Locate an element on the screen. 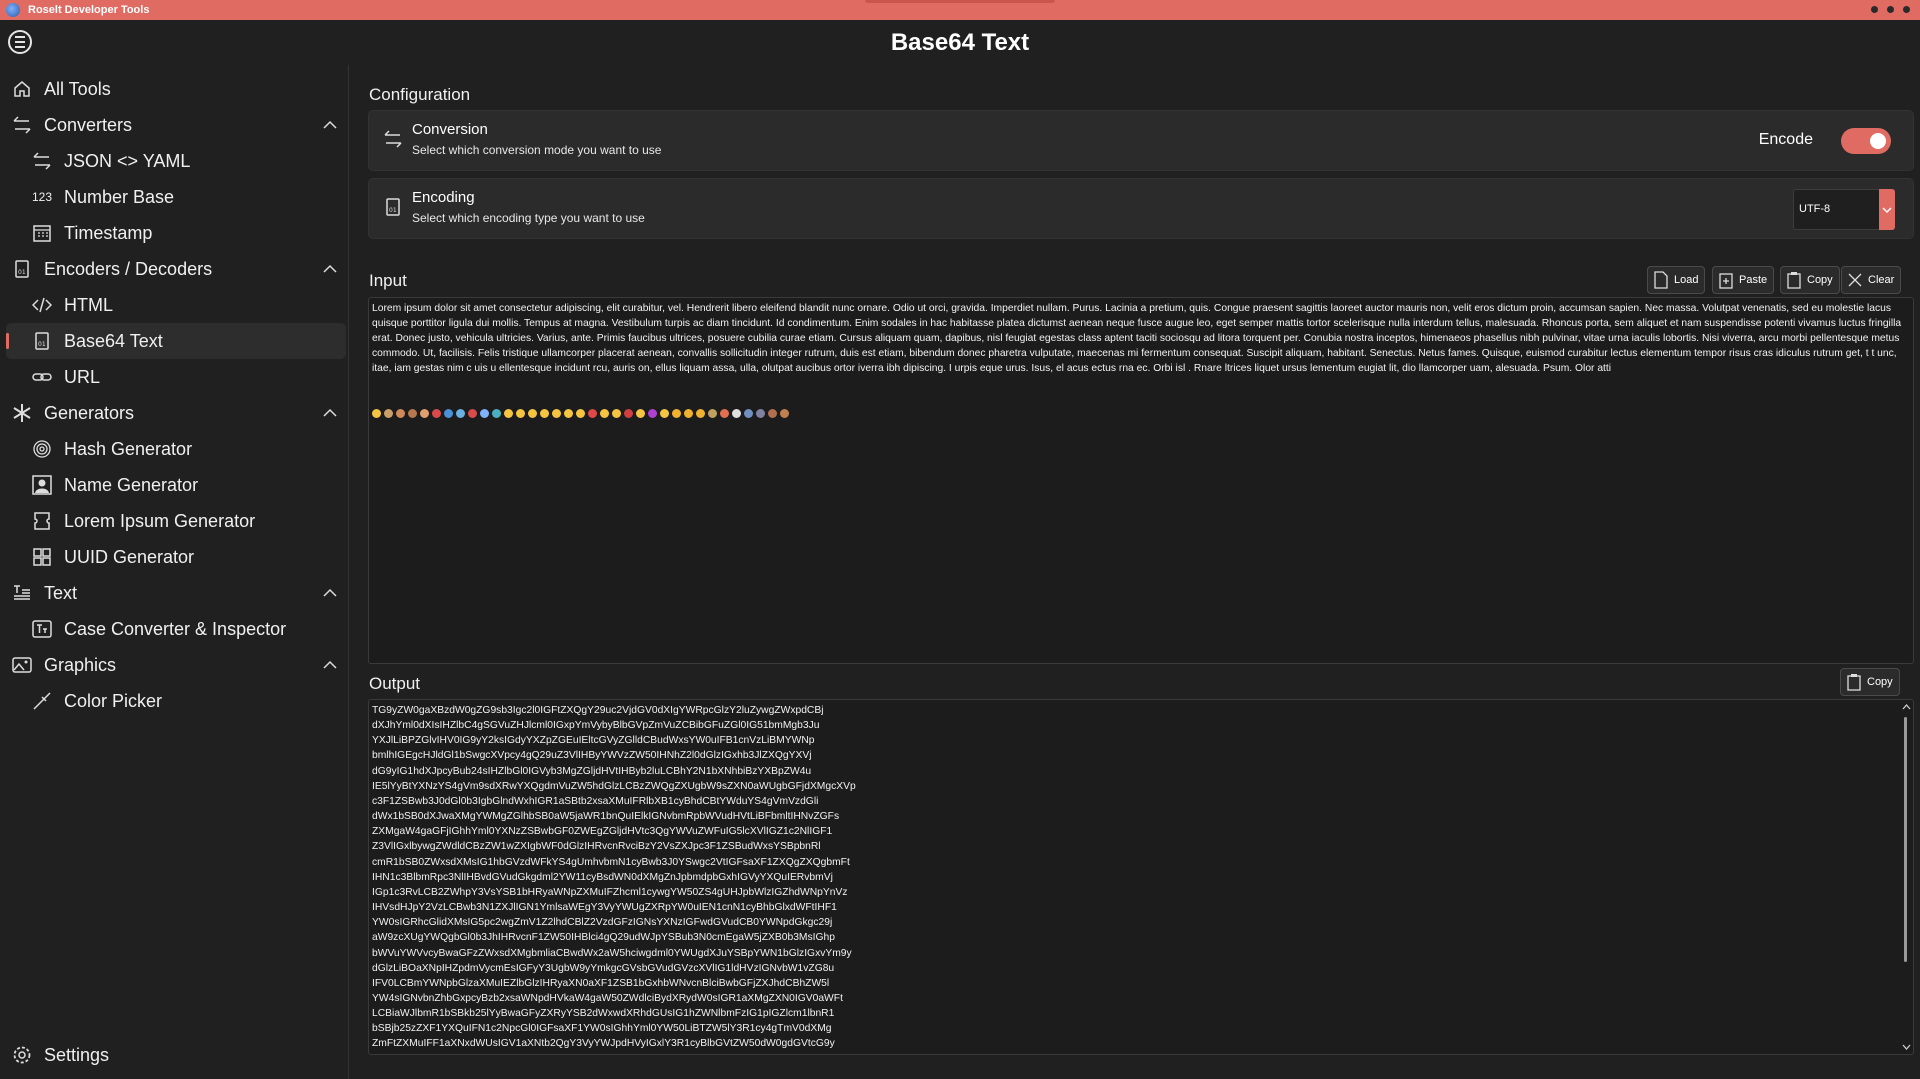  sidebar-group-text: Text is located at coordinates (176, 593).